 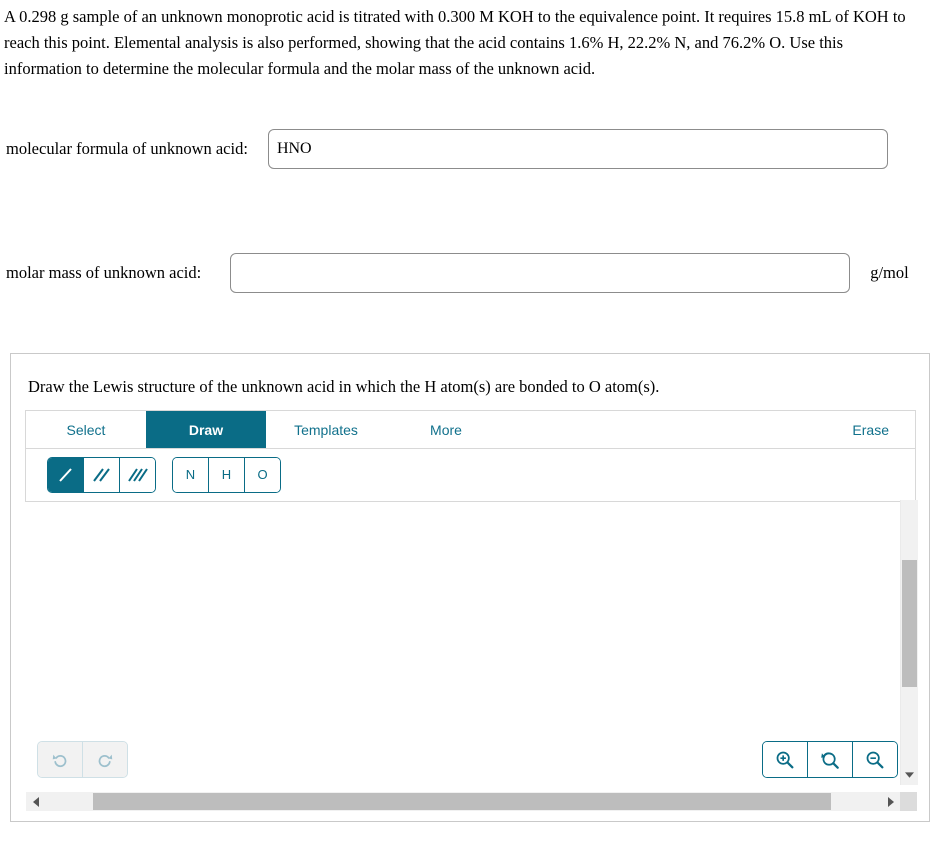 I want to click on history-button-group, so click(x=82, y=759).